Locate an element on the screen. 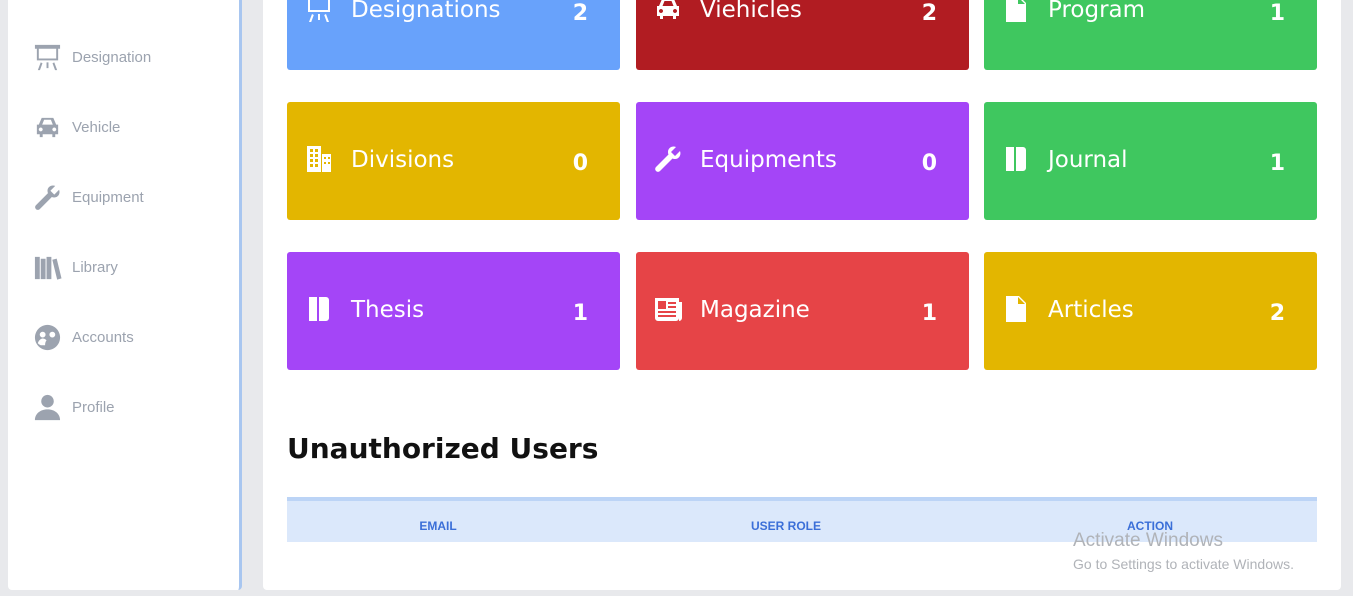 This screenshot has width=1353, height=596. sidebar-item-label: Accounts is located at coordinates (103, 337).